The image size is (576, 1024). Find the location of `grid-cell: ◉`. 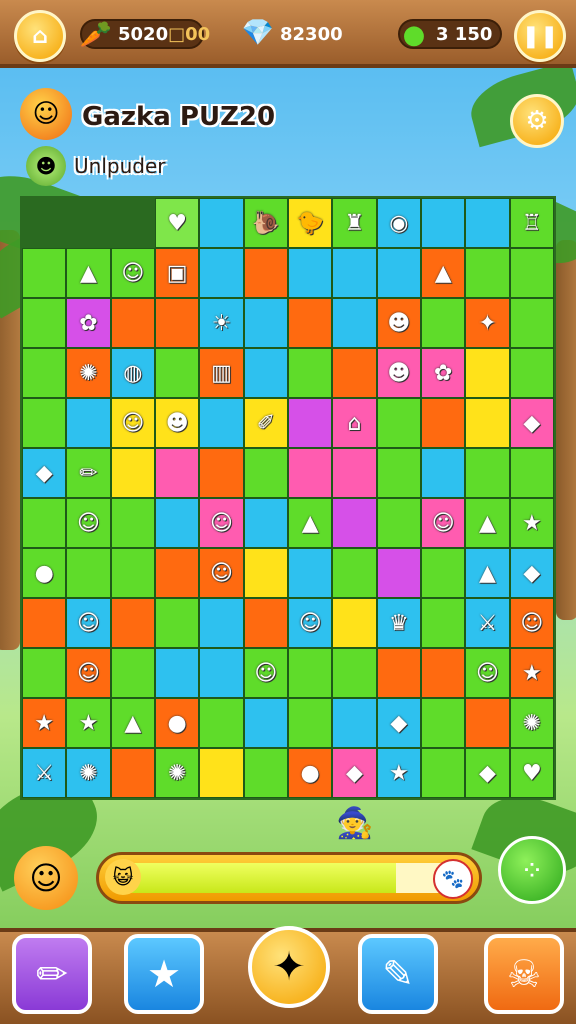

grid-cell: ◉ is located at coordinates (398, 223).